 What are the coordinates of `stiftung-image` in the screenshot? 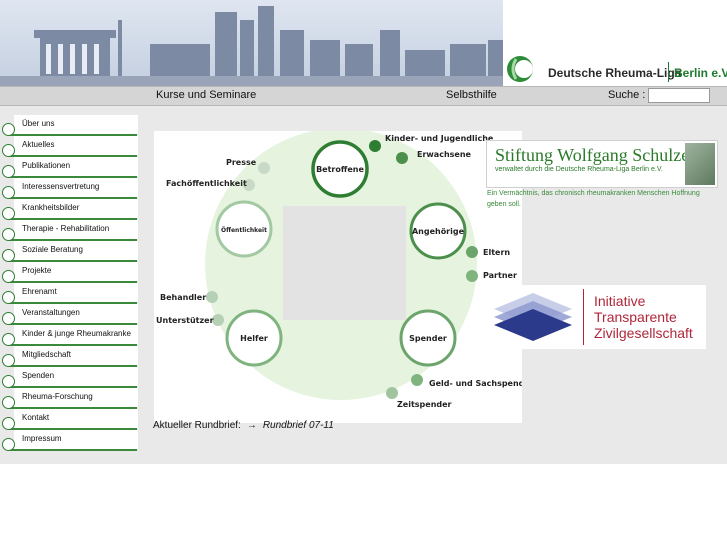 It's located at (700, 164).